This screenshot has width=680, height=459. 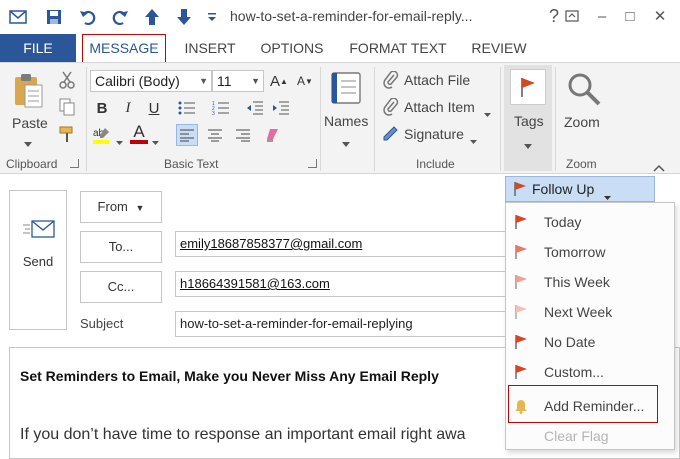 What do you see at coordinates (273, 135) in the screenshot?
I see `clear-formatting-icon` at bounding box center [273, 135].